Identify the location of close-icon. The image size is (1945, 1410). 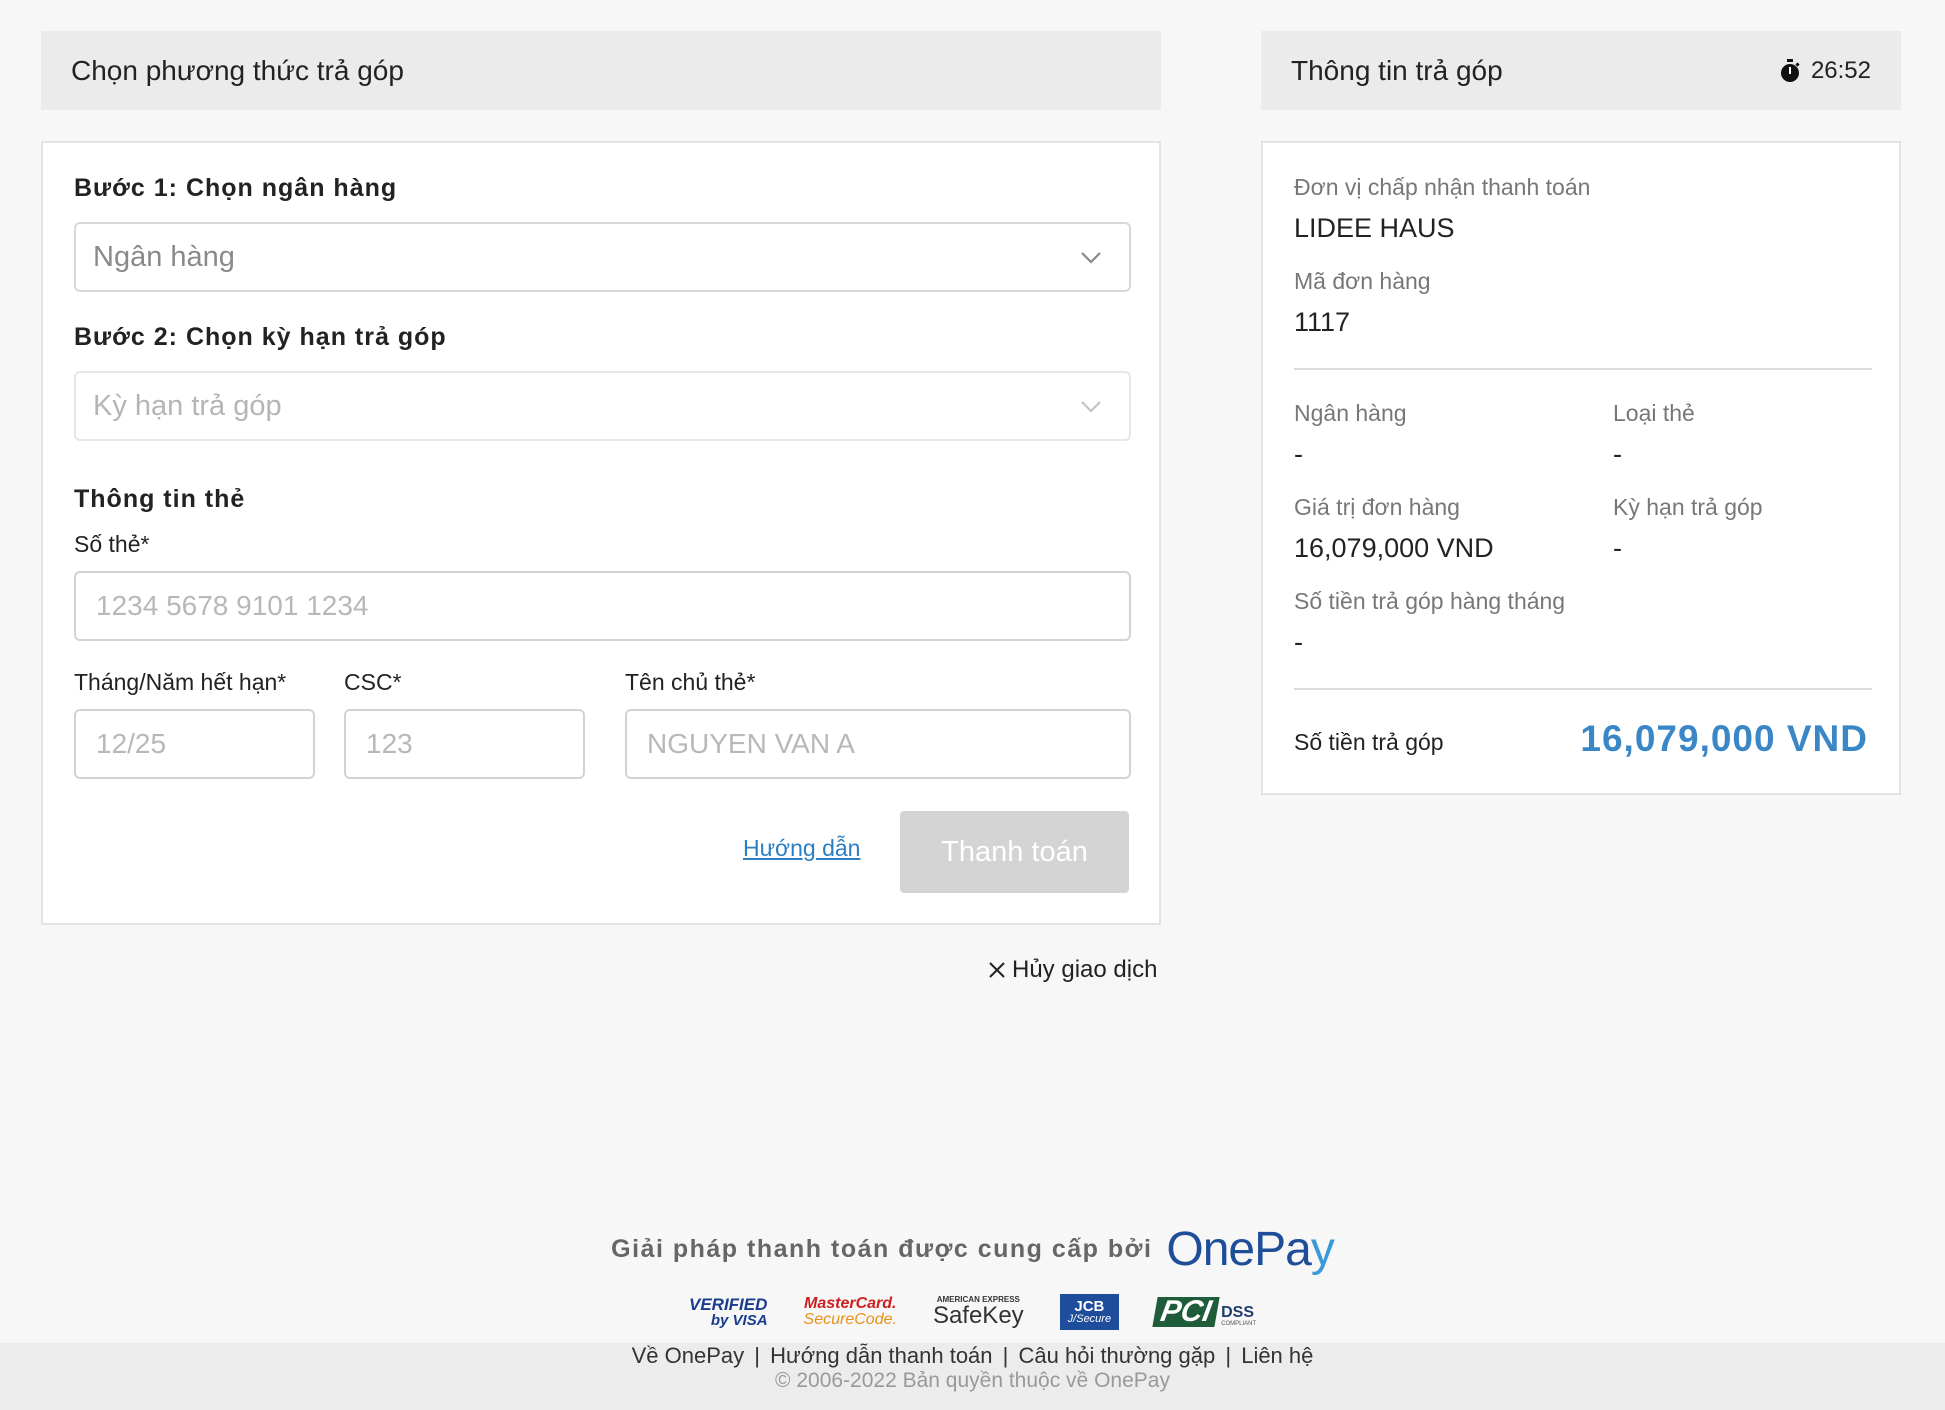
(997, 970).